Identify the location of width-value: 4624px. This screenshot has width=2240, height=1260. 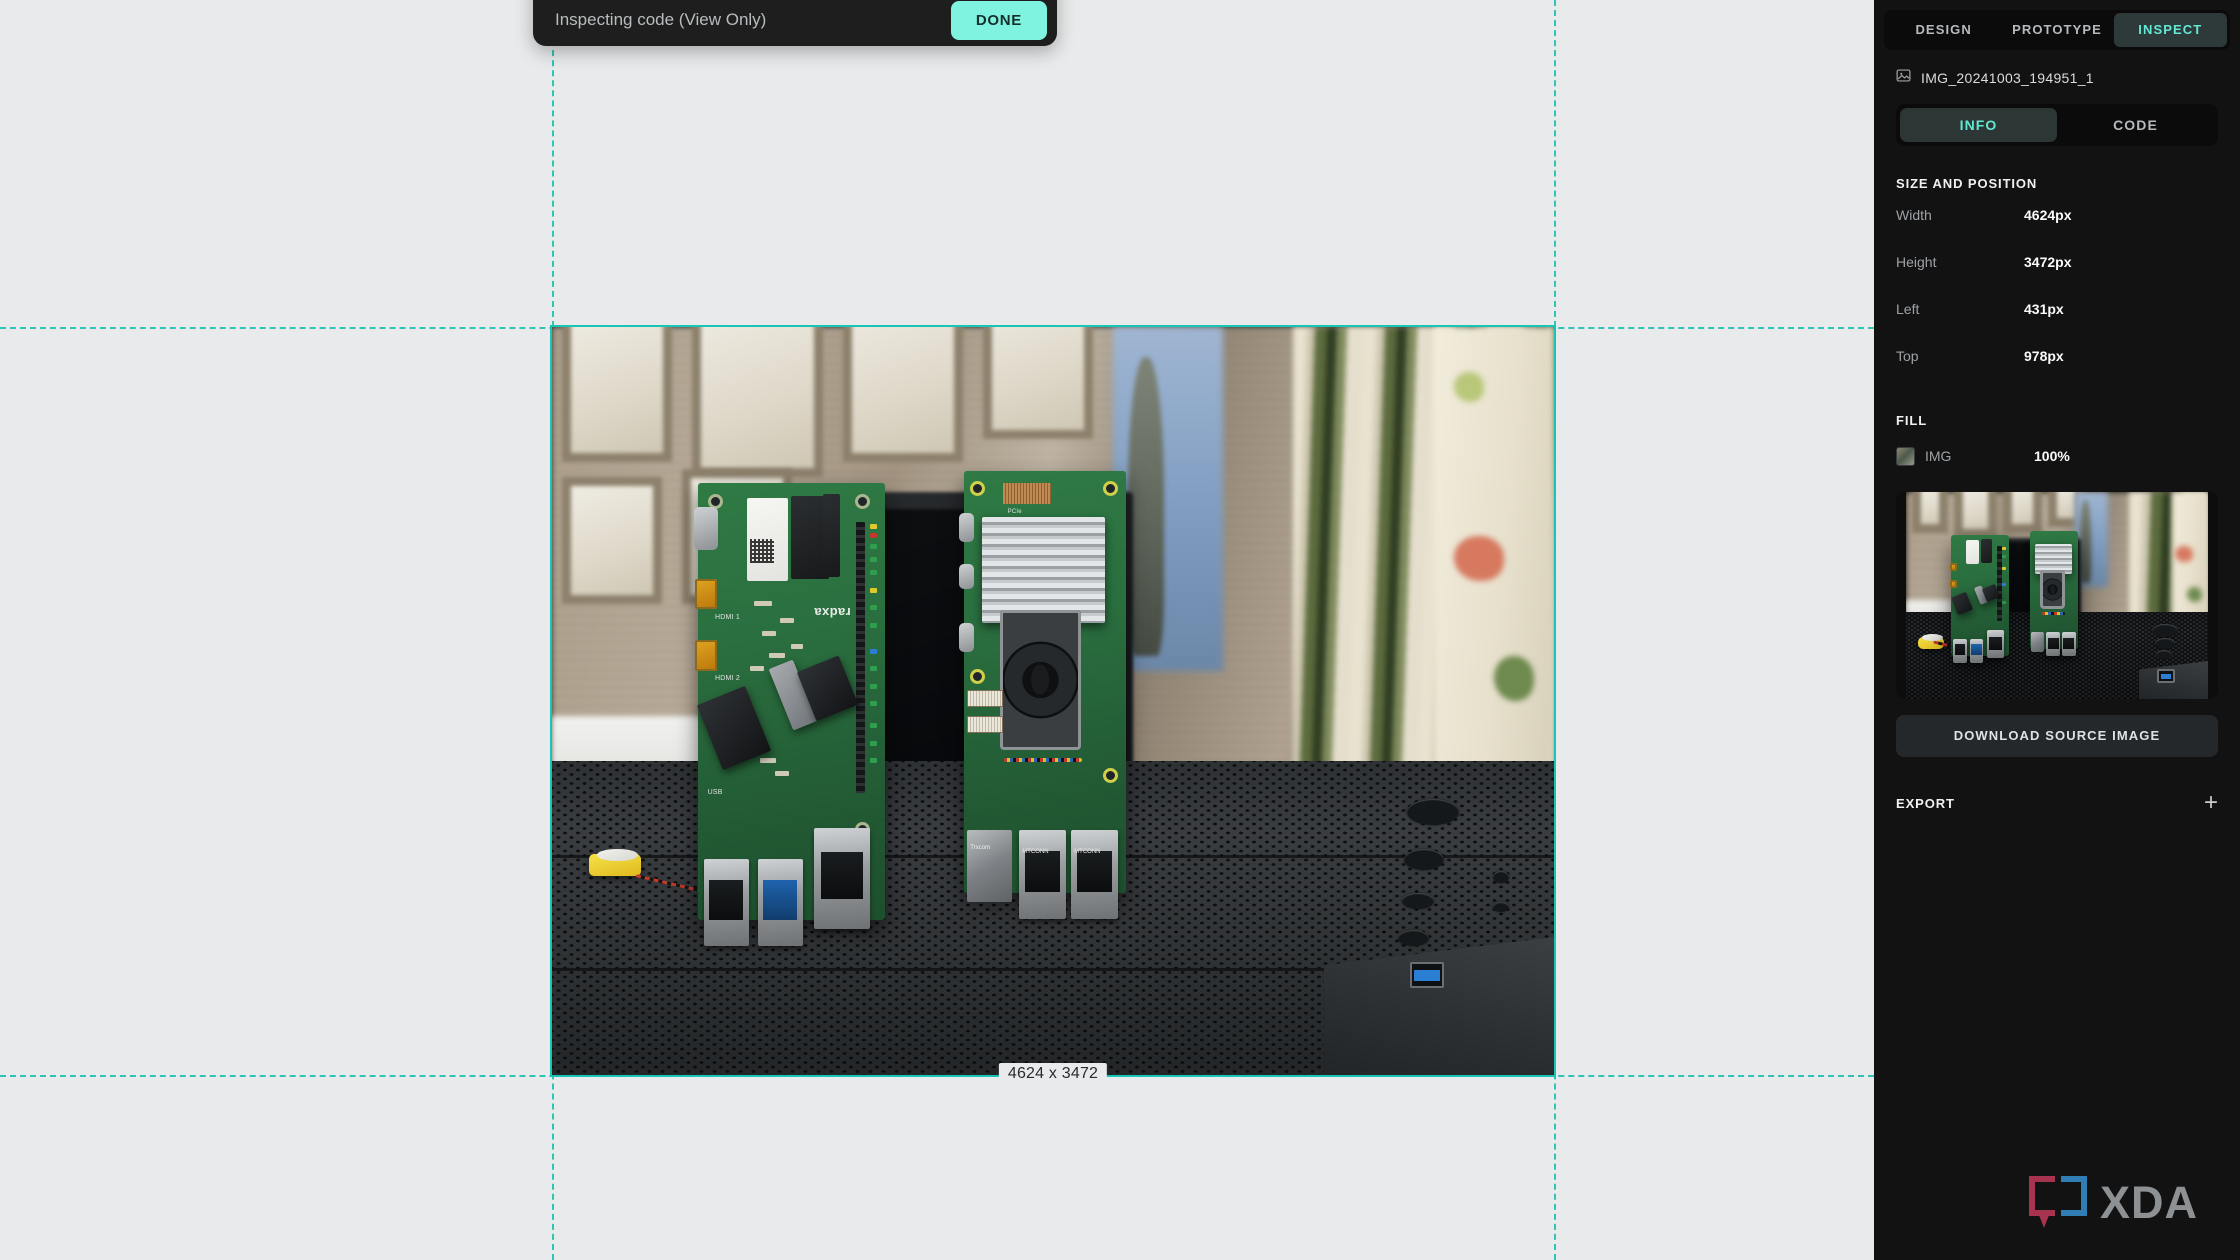
(2047, 215).